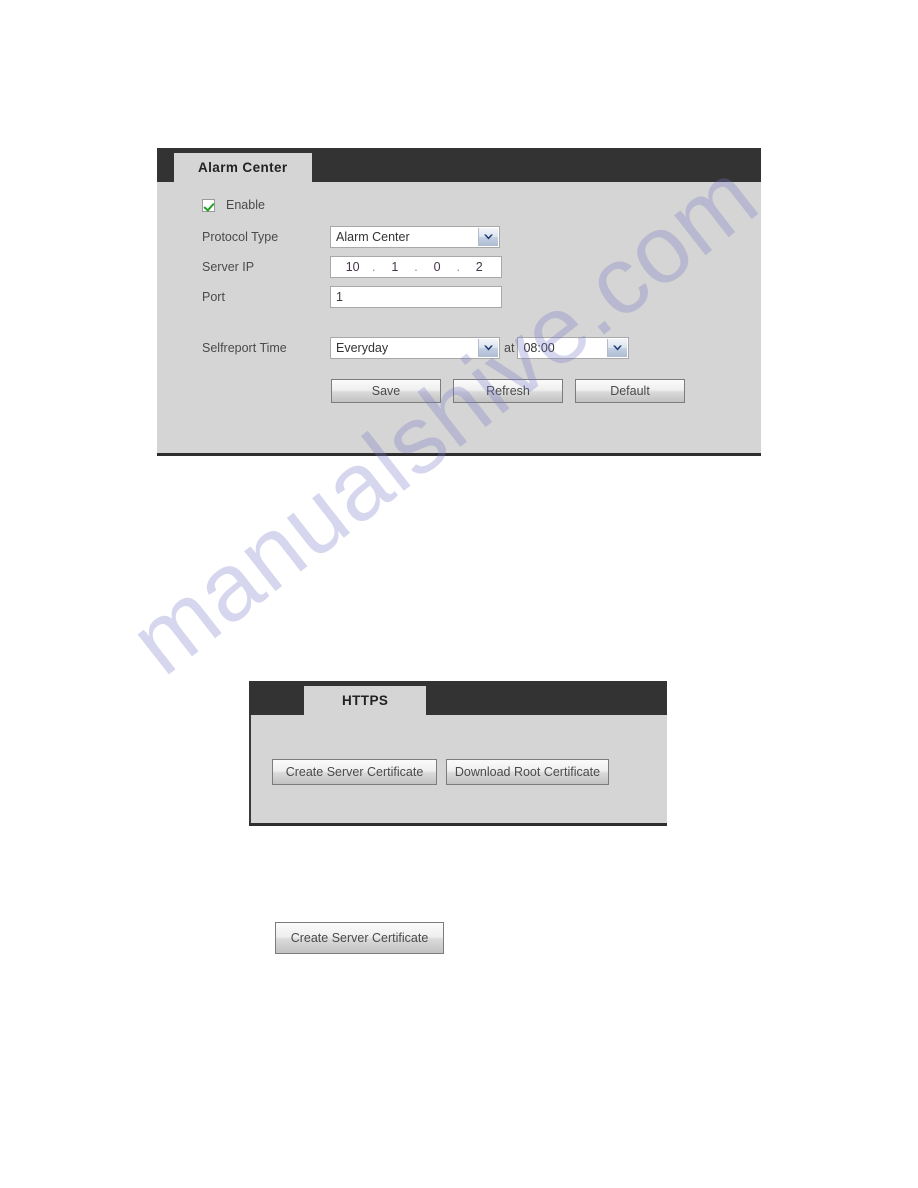 This screenshot has width=918, height=1188. I want to click on tab-https: HTTPS, so click(365, 700).